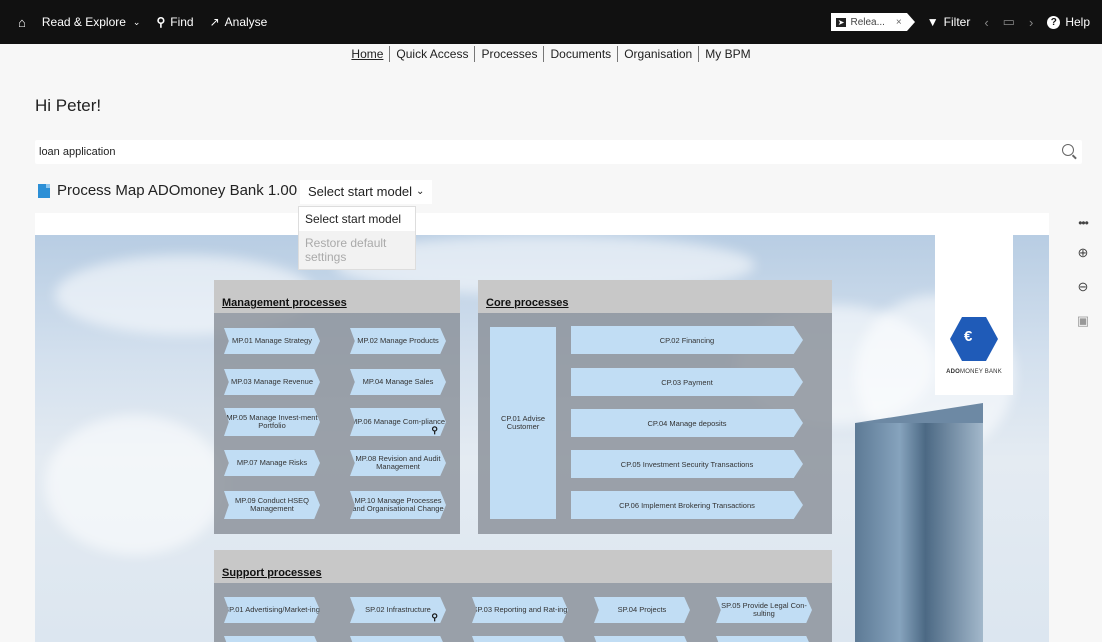  What do you see at coordinates (177, 190) in the screenshot?
I see `process-map-title-text: Process Map ADOmoney Bank 1.00` at bounding box center [177, 190].